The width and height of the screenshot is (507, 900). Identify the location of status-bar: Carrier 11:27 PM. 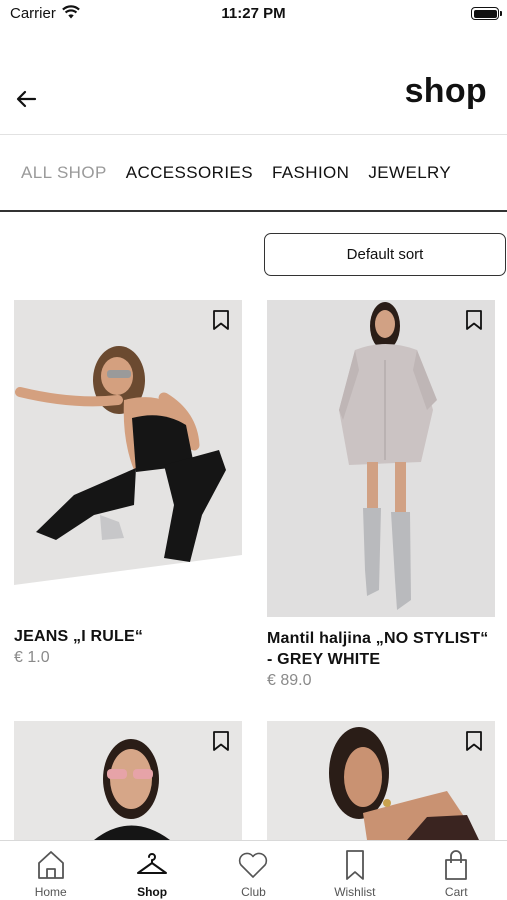
(253, 15).